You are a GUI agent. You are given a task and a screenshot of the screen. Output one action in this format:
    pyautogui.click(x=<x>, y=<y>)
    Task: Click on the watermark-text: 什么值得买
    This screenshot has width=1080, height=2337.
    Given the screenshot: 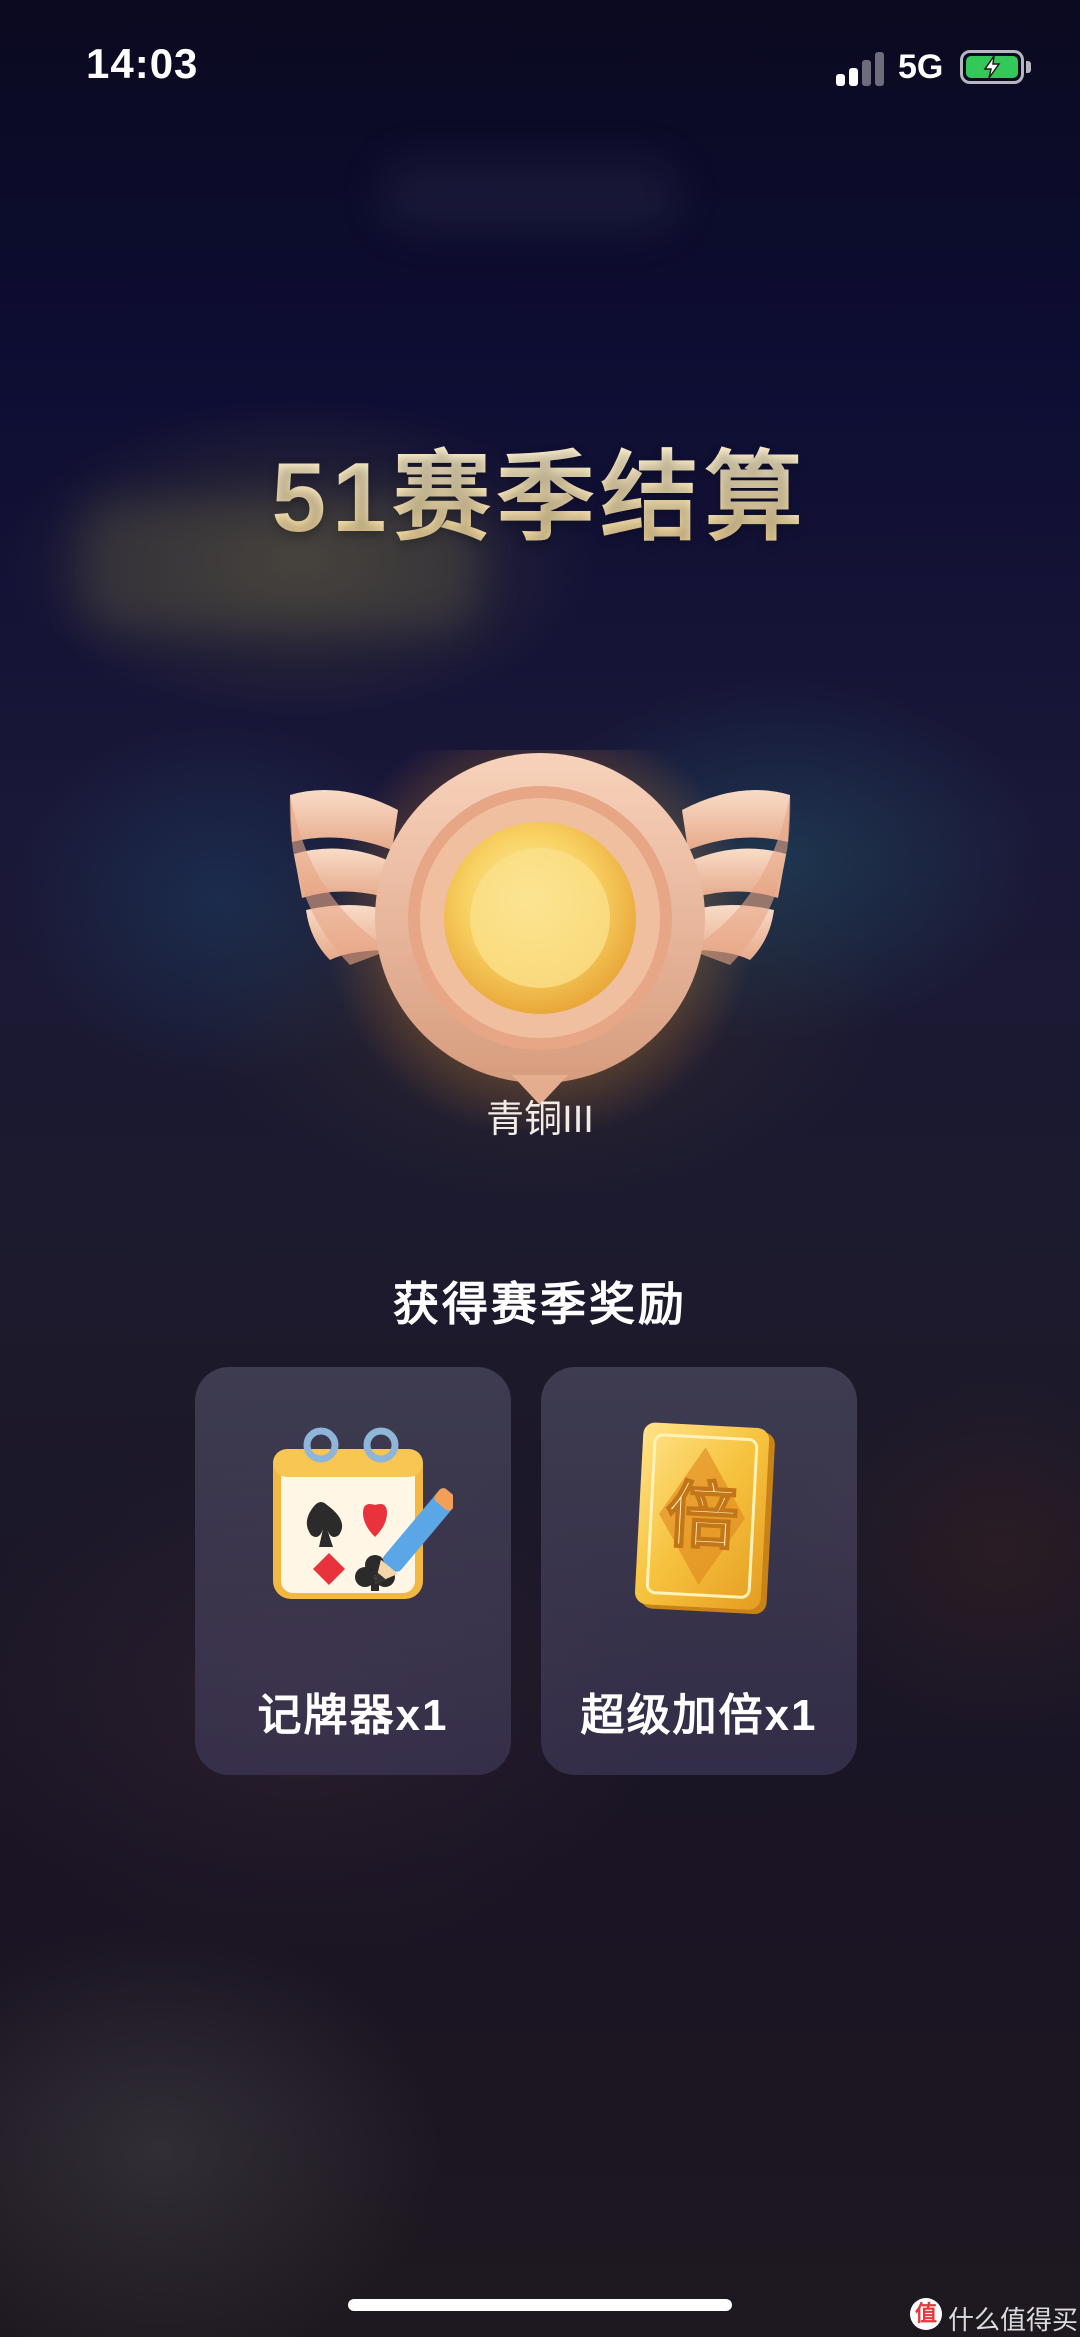 What is the action you would take?
    pyautogui.click(x=1013, y=2320)
    